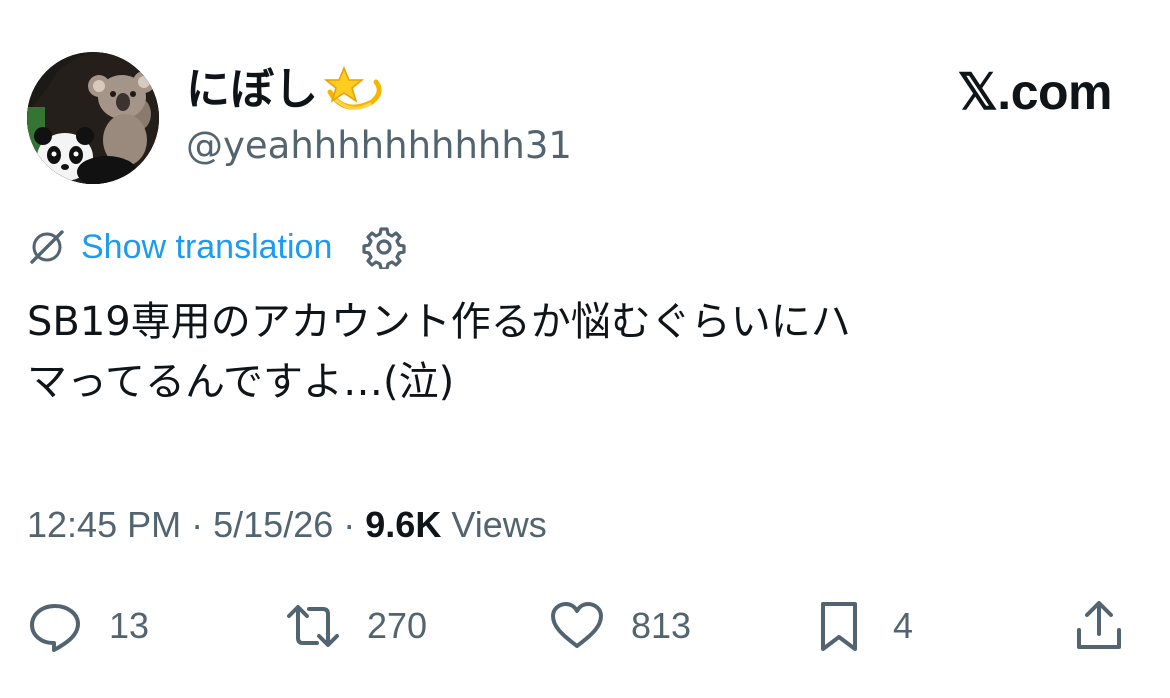  What do you see at coordinates (379, 146) in the screenshot?
I see `author-handle: @yeahhhhhhhhhh31` at bounding box center [379, 146].